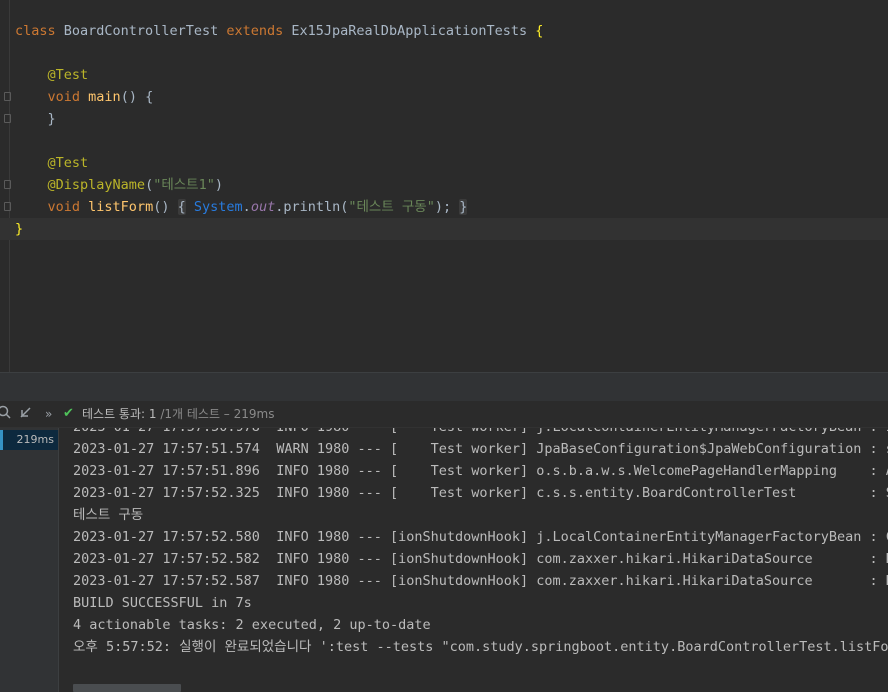 Image resolution: width=888 pixels, height=692 pixels. What do you see at coordinates (108, 515) in the screenshot?
I see `console-line: 테스트 구동` at bounding box center [108, 515].